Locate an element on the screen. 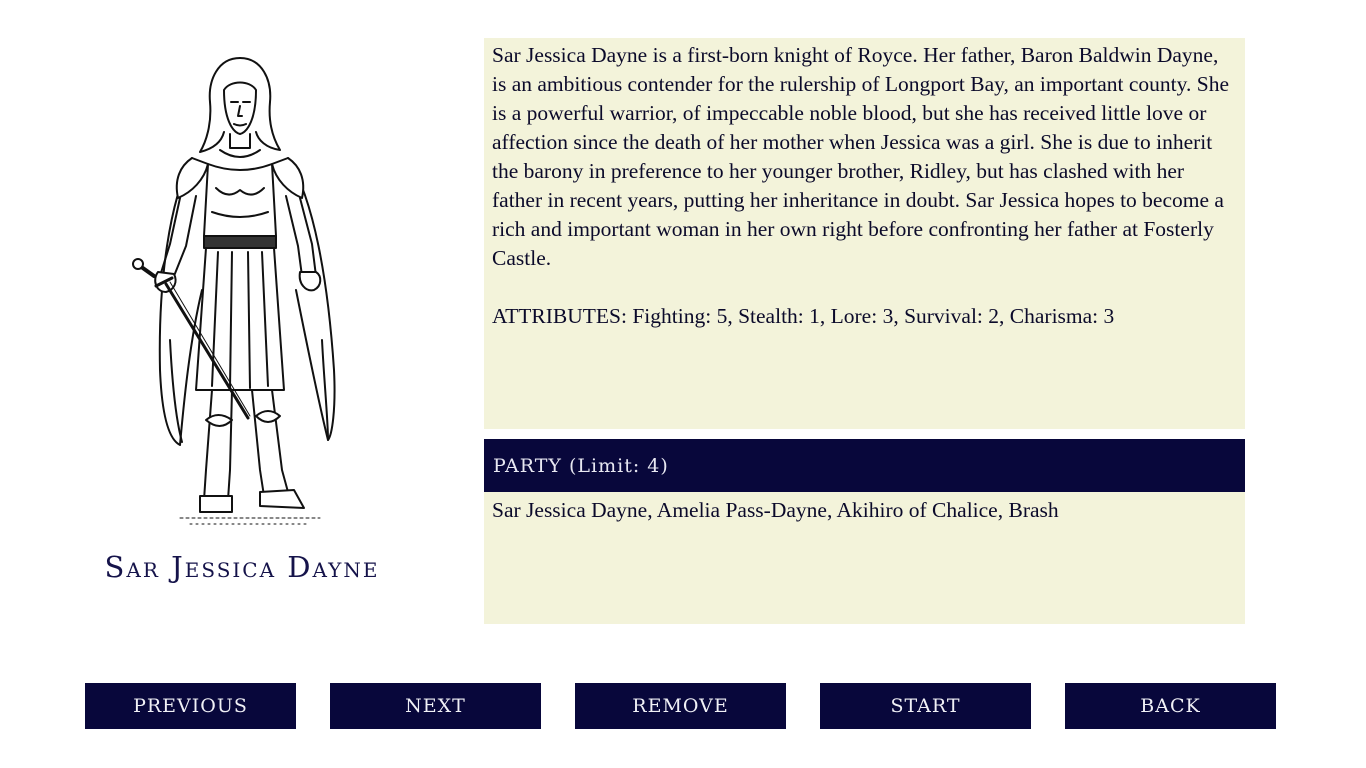 The image size is (1366, 768). previous-button-label: Previous is located at coordinates (190, 706).